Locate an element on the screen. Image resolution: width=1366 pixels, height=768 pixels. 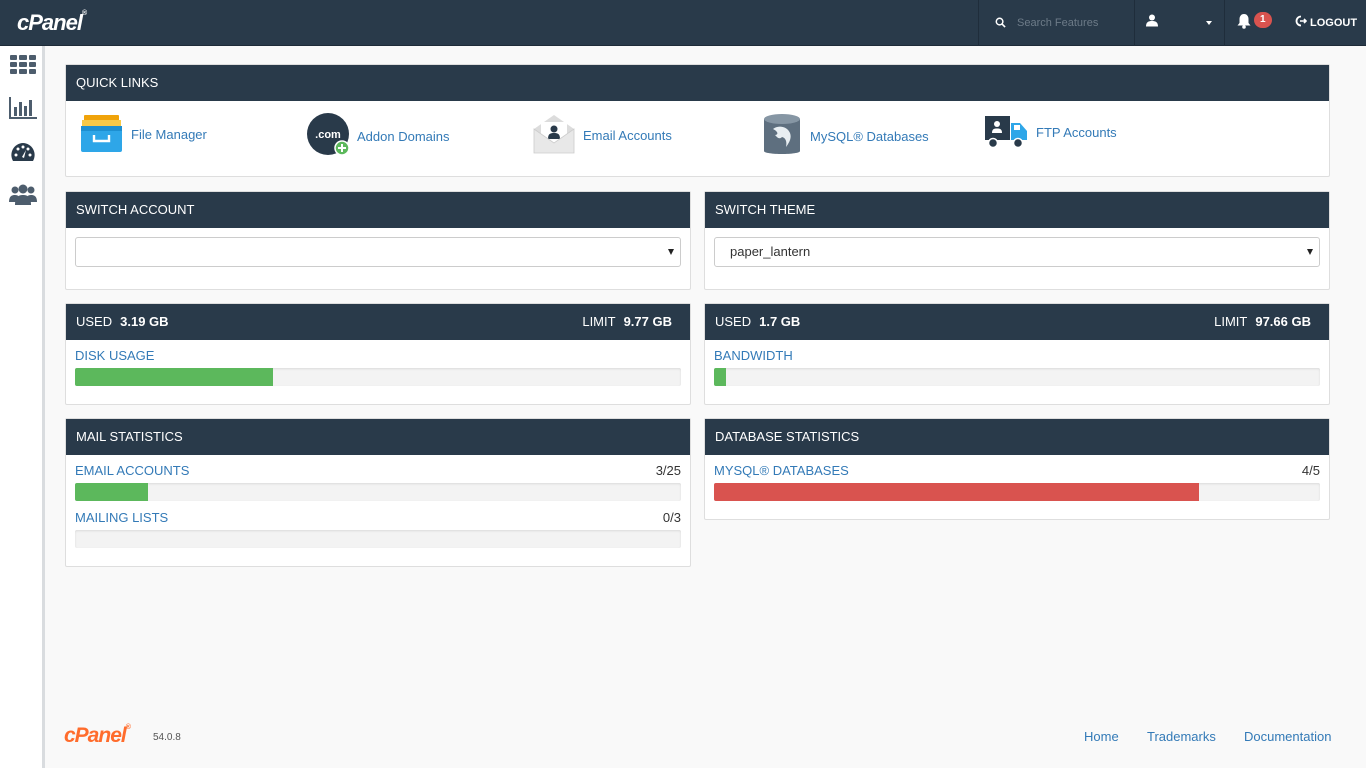
svg-text: .com is located at coordinates (328, 135).